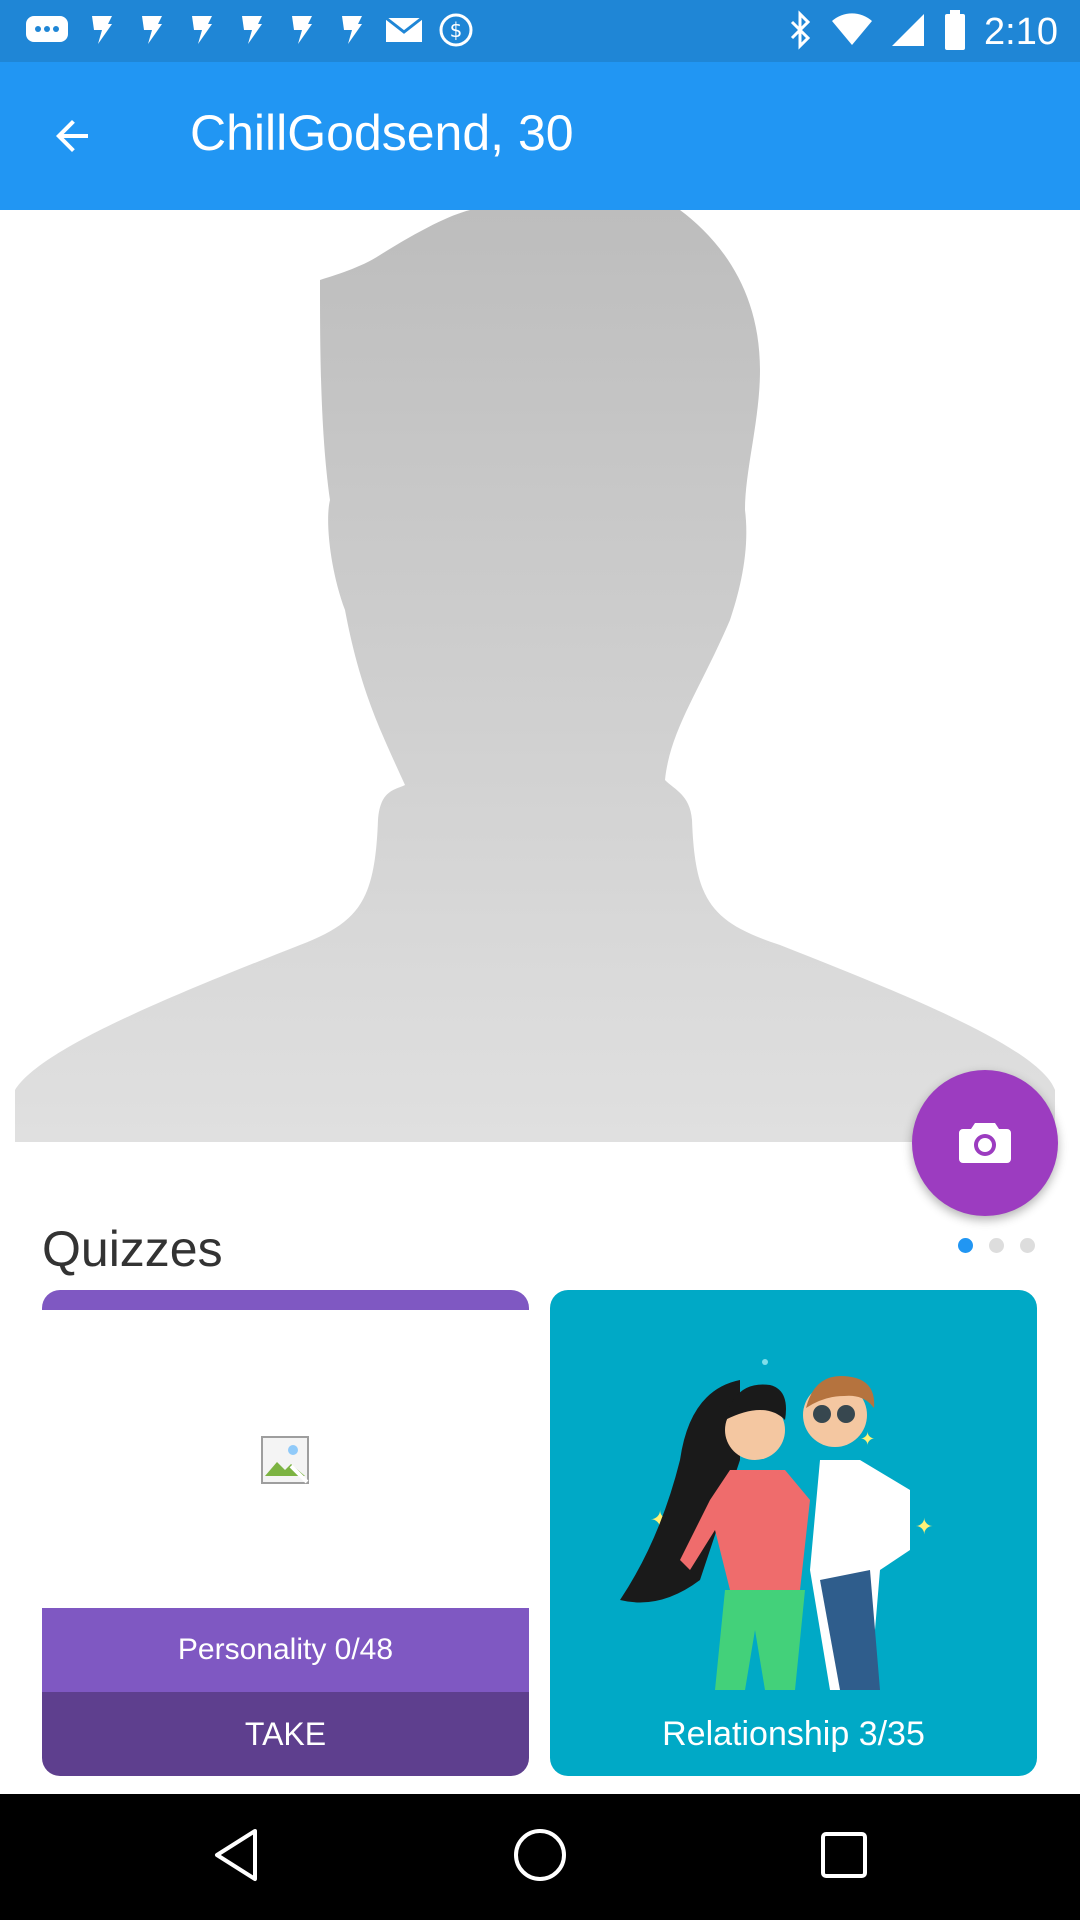  What do you see at coordinates (285, 1650) in the screenshot?
I see `quiz-label: Personality 0/48` at bounding box center [285, 1650].